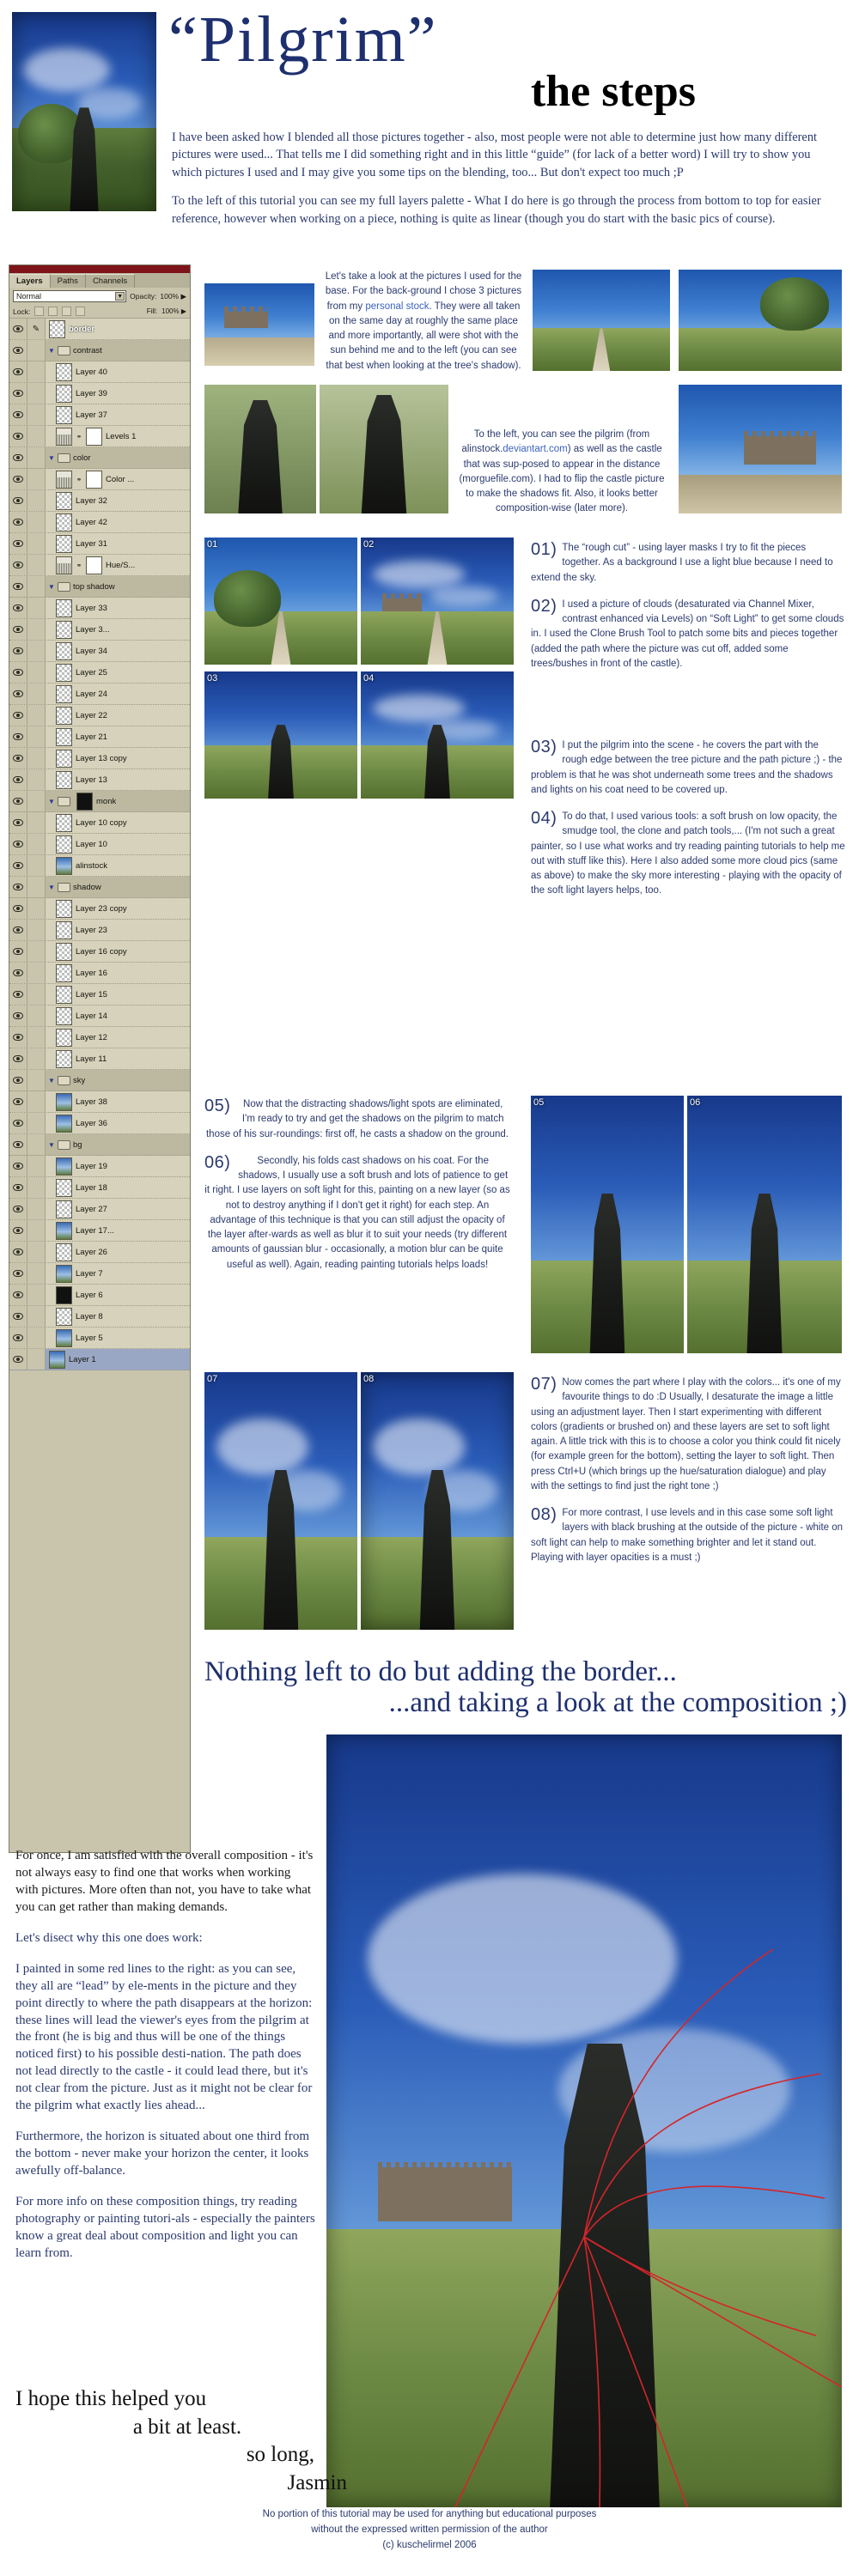 This screenshot has height=2576, width=859. Describe the element at coordinates (100, 415) in the screenshot. I see `layer-row: Layer 37` at that location.